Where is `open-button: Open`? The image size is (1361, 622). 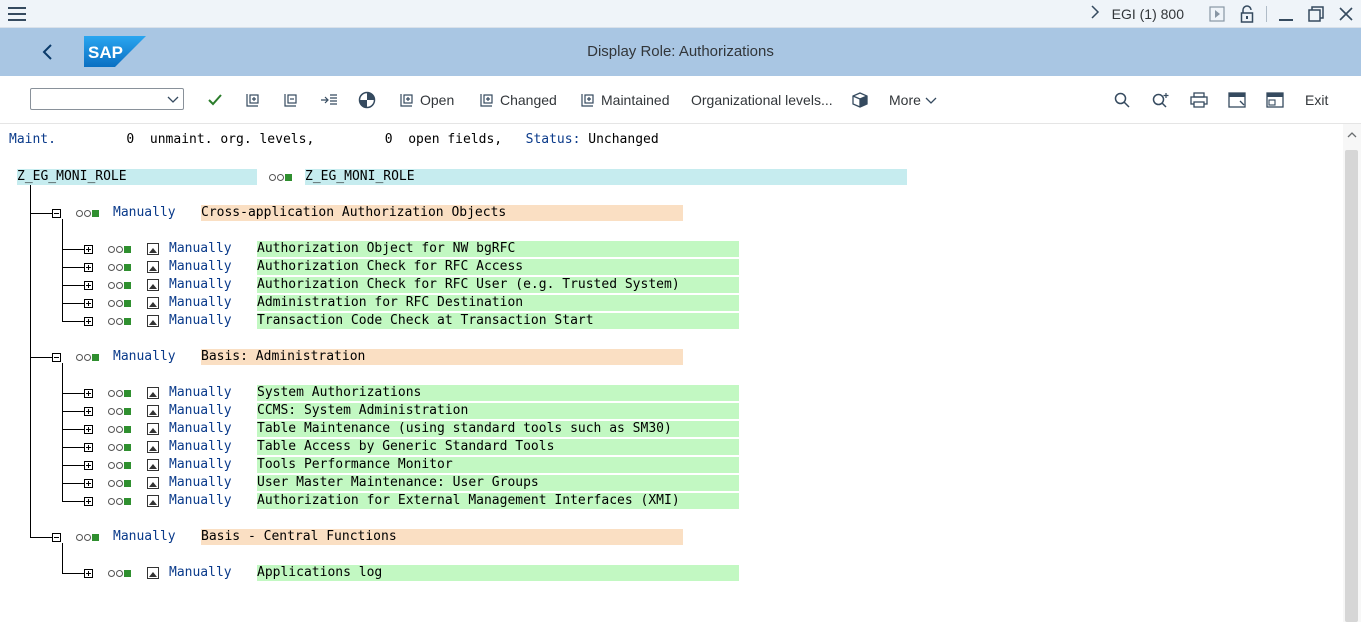
open-button: Open is located at coordinates (426, 100).